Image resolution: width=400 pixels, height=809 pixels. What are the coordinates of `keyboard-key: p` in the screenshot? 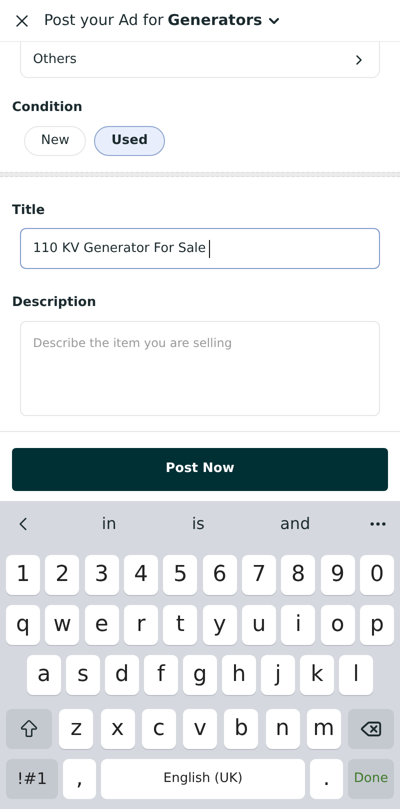 It's located at (377, 624).